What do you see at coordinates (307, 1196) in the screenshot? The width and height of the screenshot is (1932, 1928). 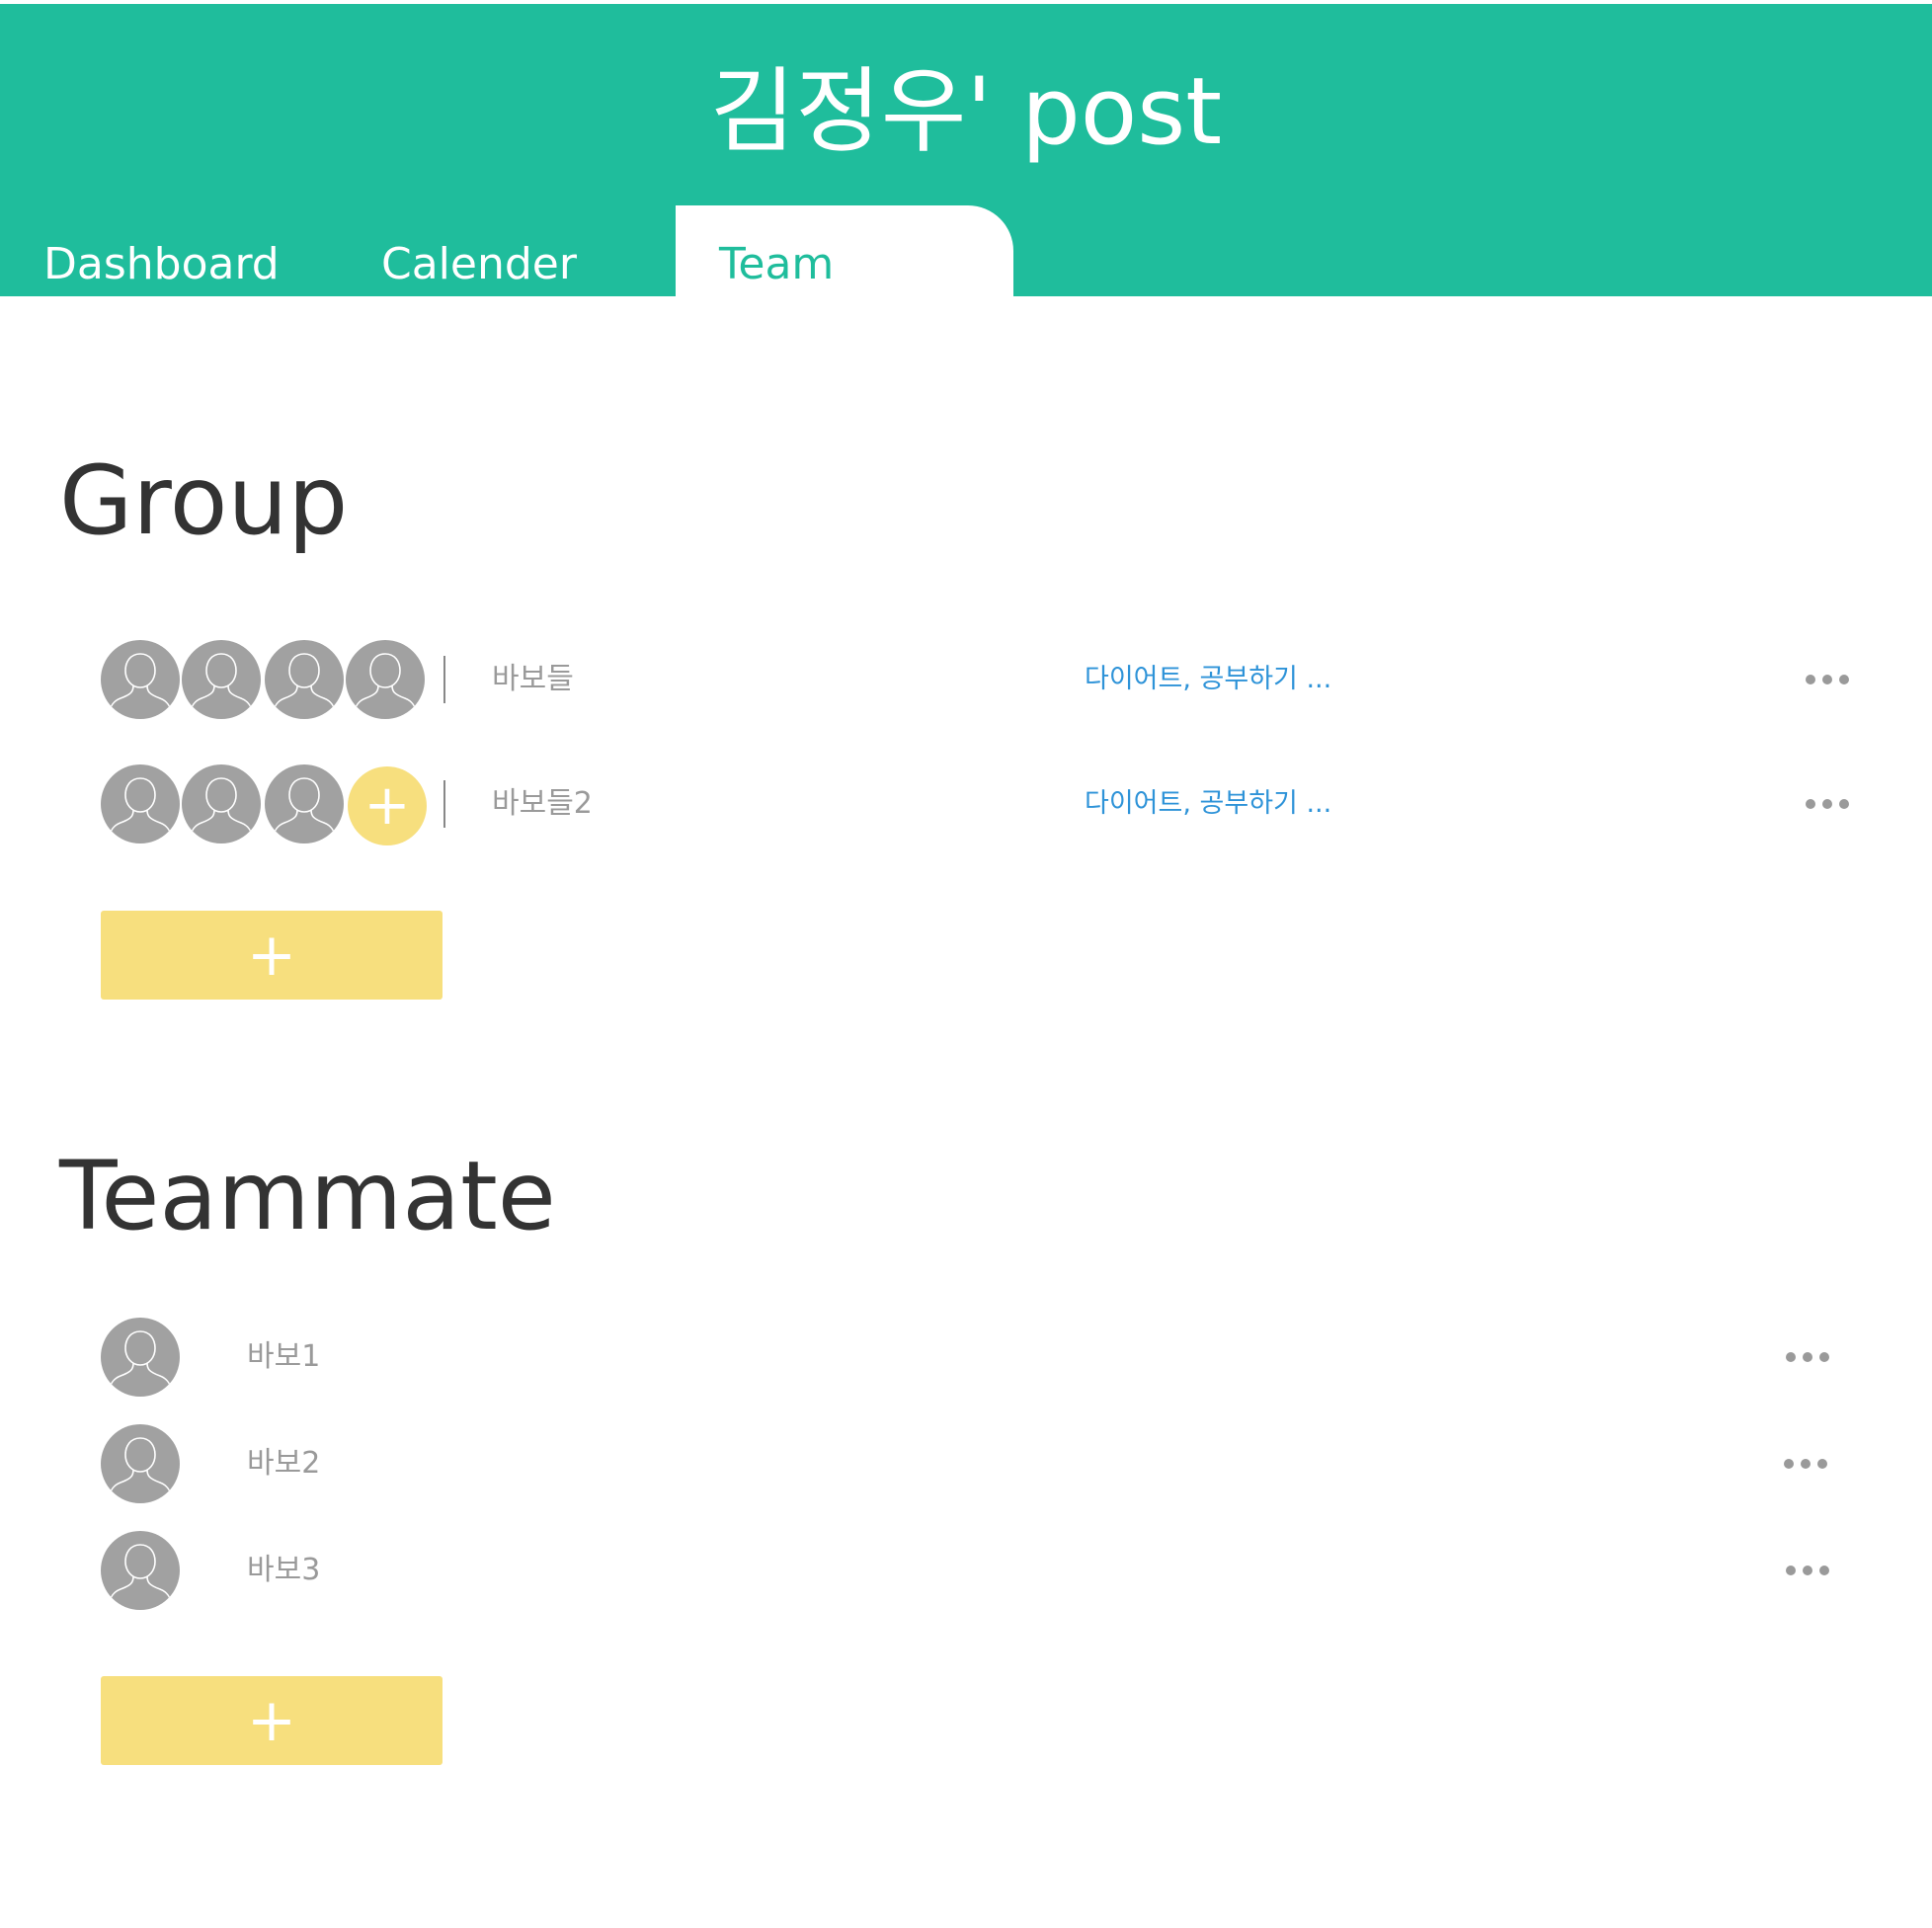 I see `teammate-section-title: Teammate` at bounding box center [307, 1196].